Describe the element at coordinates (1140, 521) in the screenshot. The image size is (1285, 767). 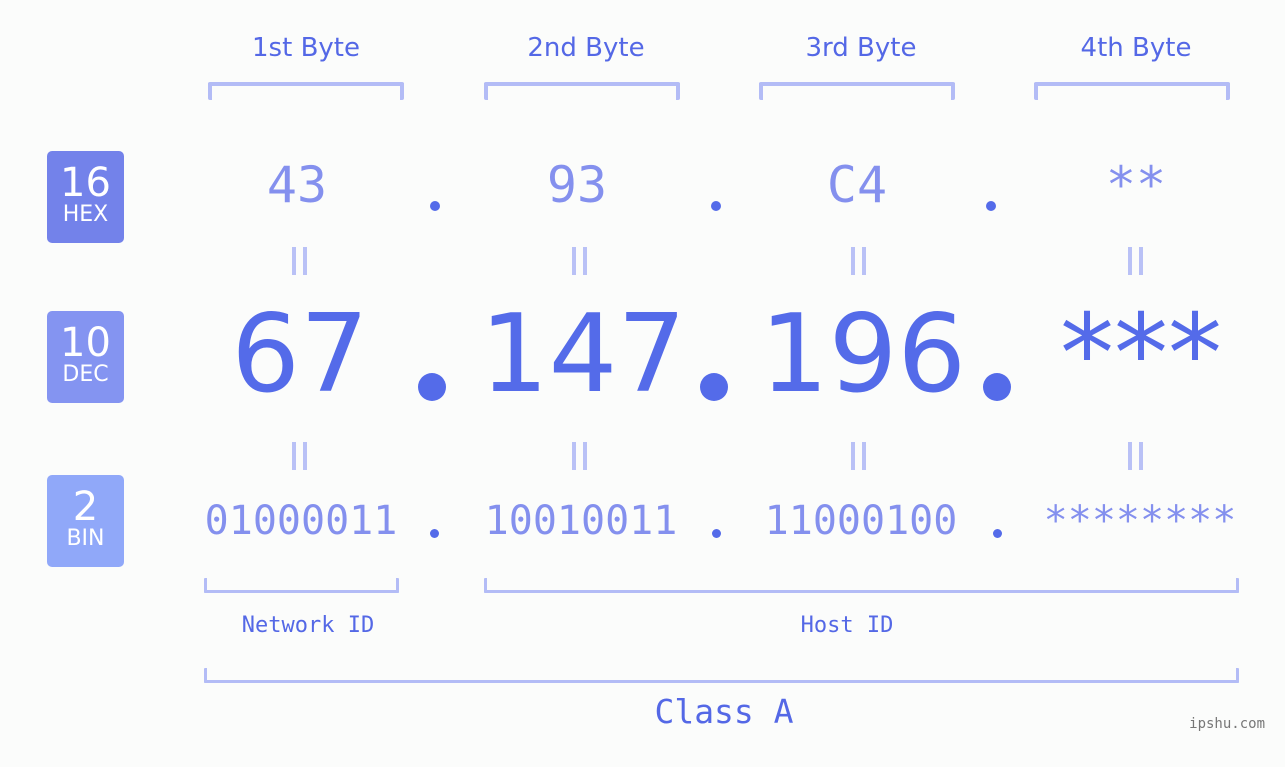
I see `bin-byte-4: ********` at that location.